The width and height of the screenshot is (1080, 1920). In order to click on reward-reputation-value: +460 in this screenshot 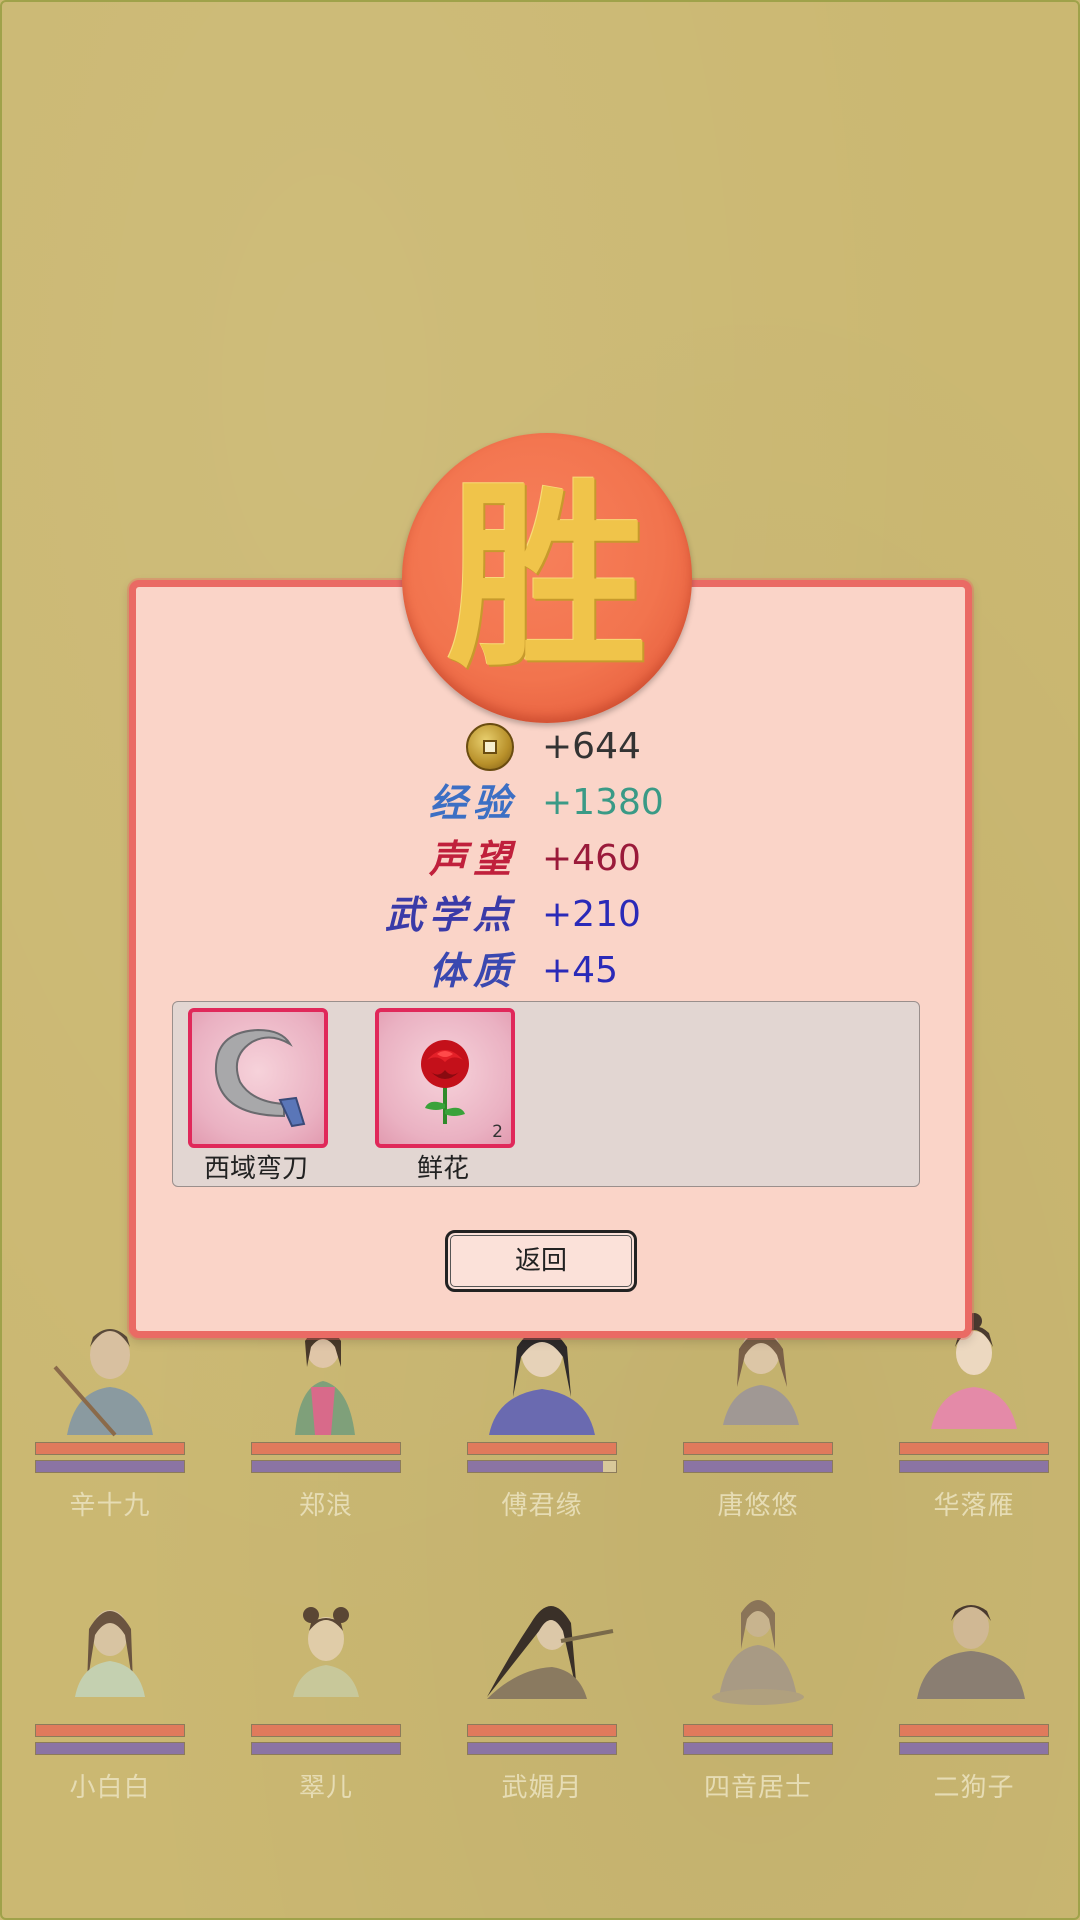, I will do `click(591, 858)`.